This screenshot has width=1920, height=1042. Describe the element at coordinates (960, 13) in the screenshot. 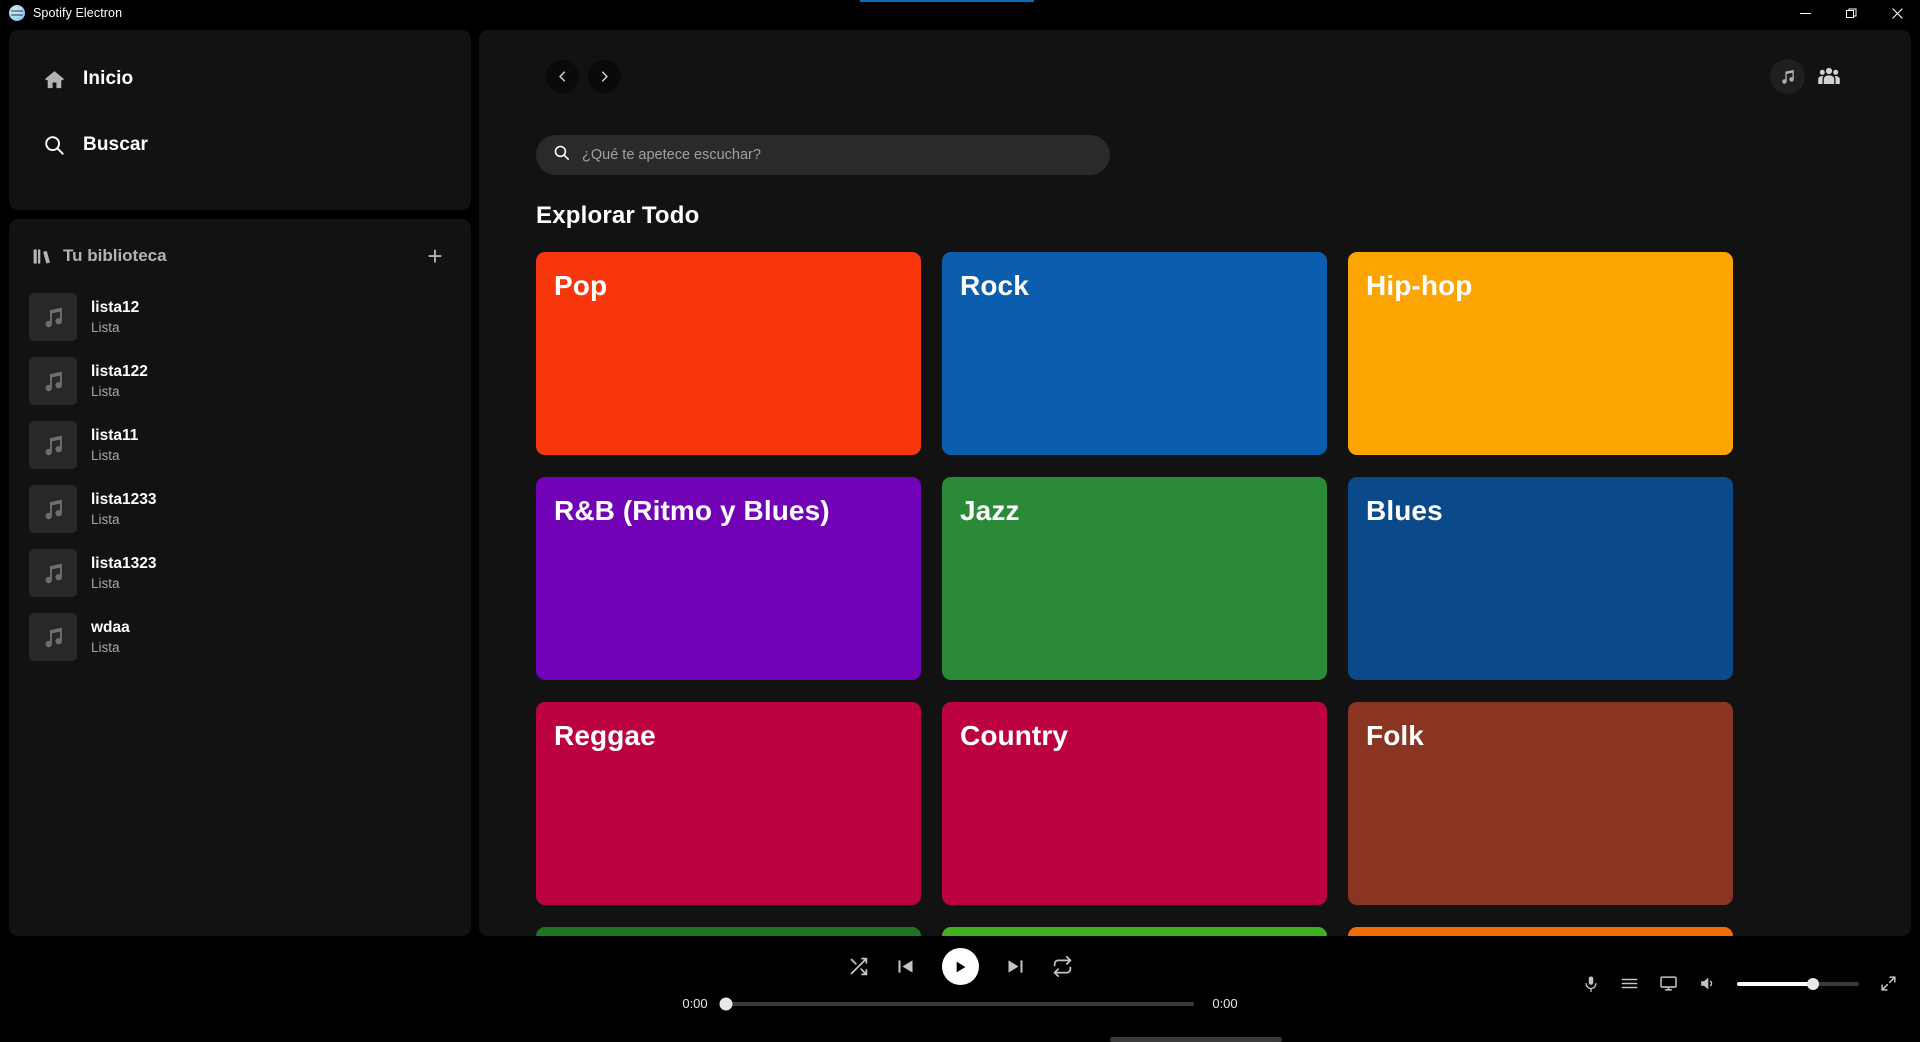

I see `window-titlebar: Spotify Electron` at that location.